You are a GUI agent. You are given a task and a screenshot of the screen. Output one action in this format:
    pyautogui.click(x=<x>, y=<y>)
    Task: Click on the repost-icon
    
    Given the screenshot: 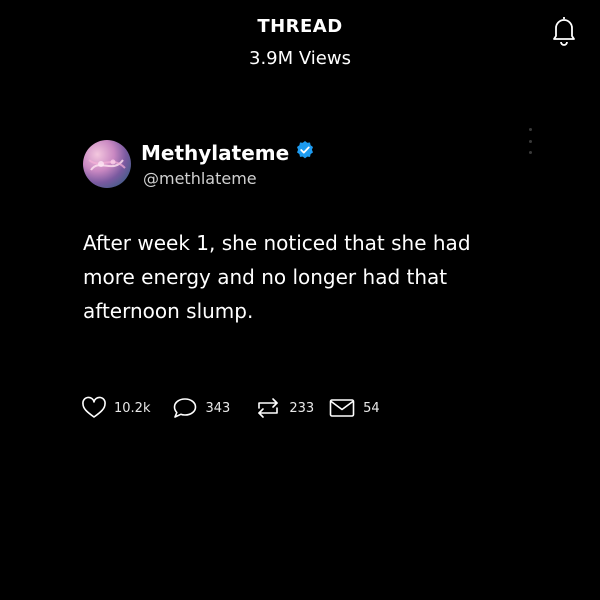 What is the action you would take?
    pyautogui.click(x=268, y=408)
    